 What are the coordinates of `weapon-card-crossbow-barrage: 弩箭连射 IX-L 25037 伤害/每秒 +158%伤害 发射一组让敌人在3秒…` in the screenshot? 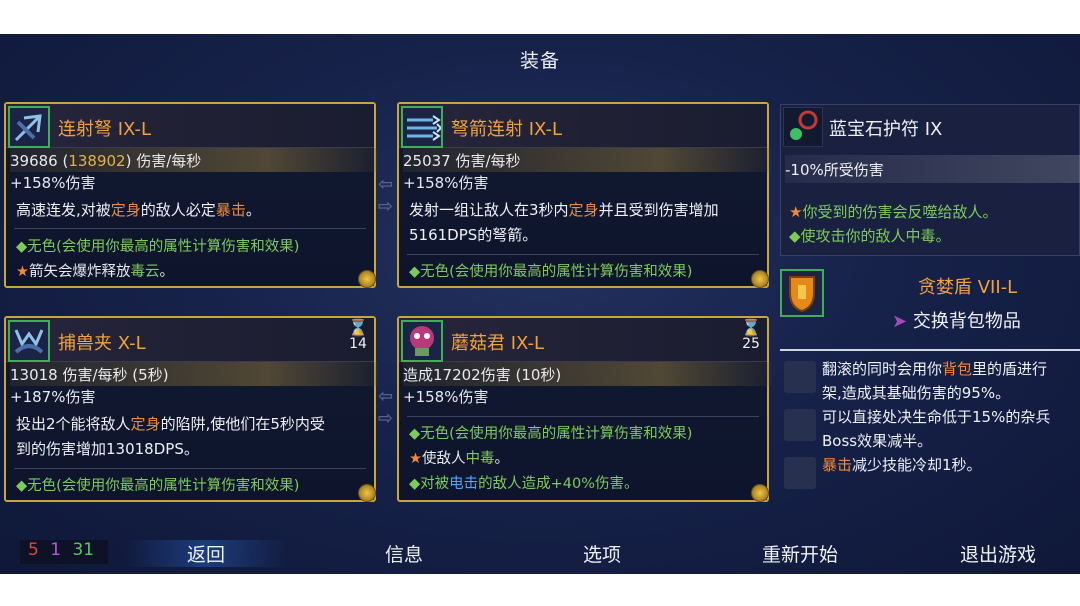 It's located at (584, 195).